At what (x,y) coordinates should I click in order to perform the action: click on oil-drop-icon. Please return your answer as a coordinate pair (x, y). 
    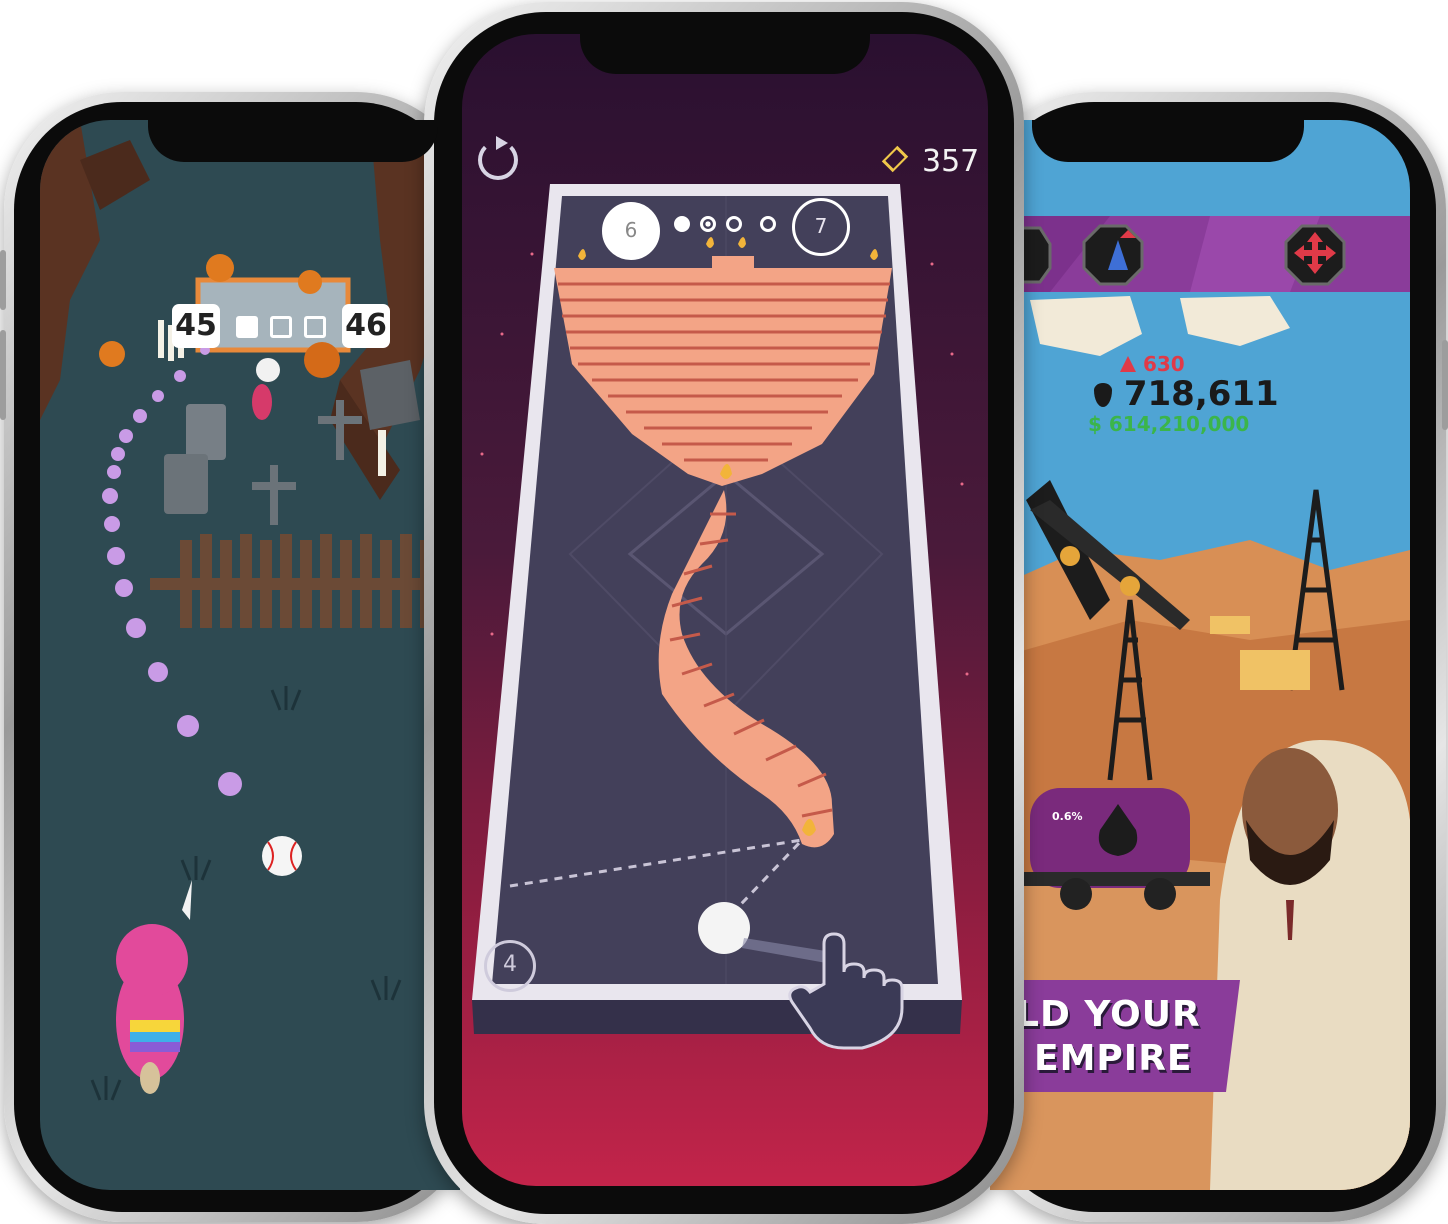
    Looking at the image, I should click on (1103, 395).